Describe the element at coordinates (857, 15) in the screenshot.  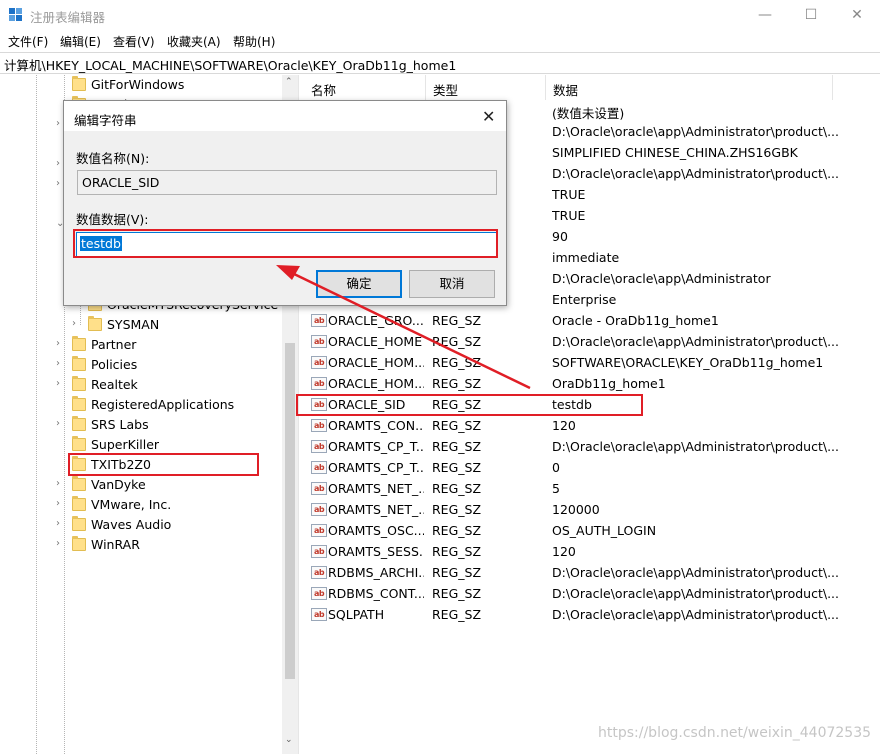
I see `close-button: ✕` at that location.